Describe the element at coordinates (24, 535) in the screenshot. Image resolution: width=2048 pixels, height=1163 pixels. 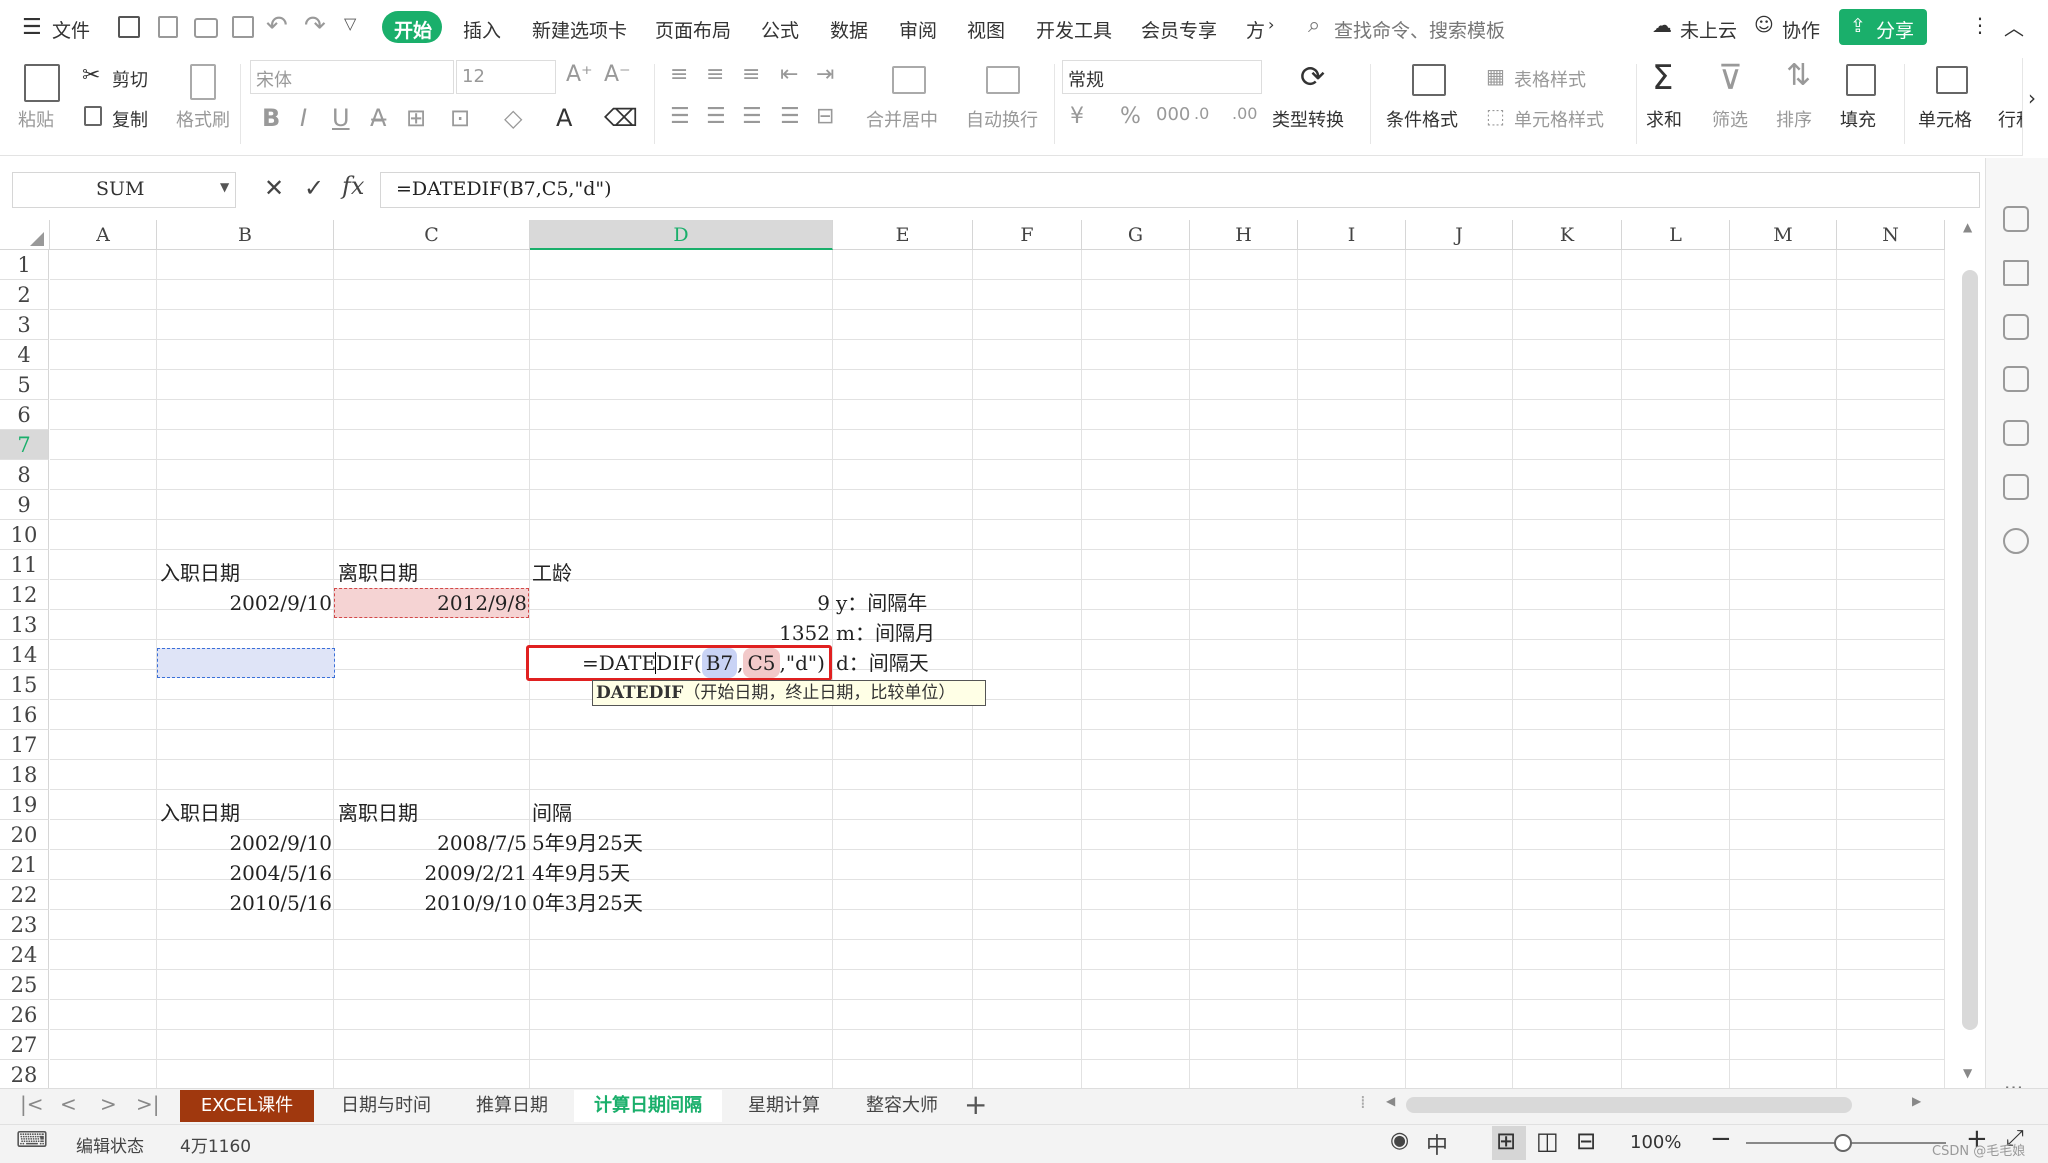
I see `row-header-10: 10` at that location.